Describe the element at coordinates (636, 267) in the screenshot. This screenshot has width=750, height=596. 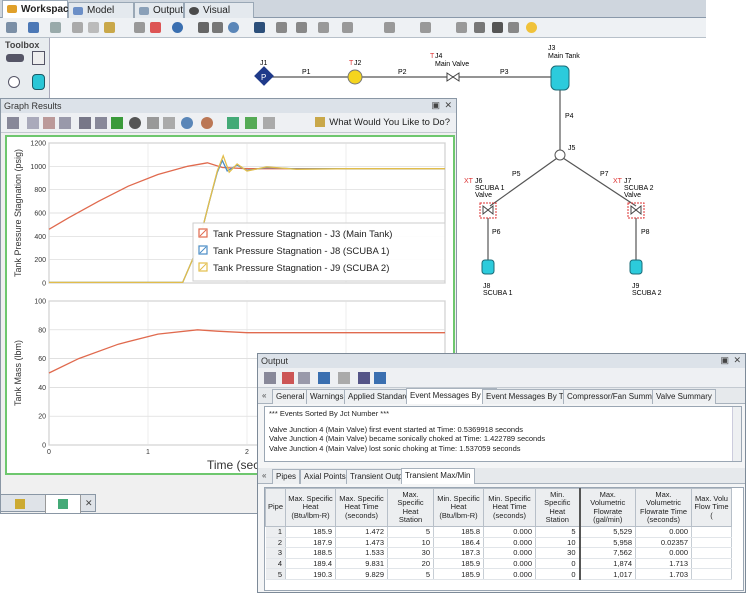
I see `j9-tank-icon` at that location.